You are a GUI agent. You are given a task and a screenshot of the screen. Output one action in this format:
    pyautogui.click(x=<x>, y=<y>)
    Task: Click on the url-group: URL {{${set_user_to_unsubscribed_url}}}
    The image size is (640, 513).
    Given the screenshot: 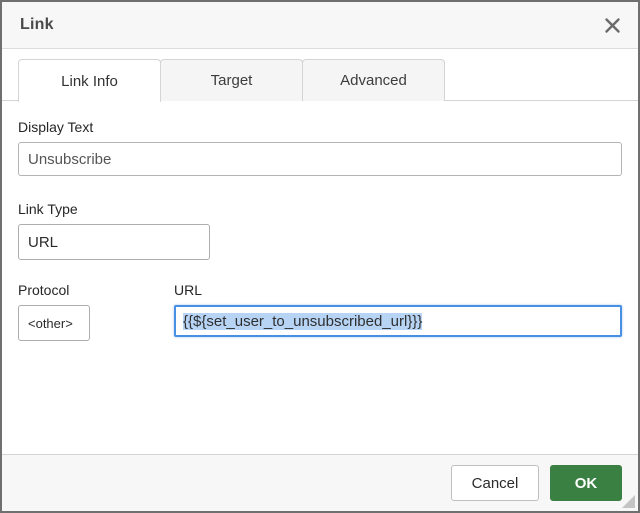 What is the action you would take?
    pyautogui.click(x=398, y=309)
    